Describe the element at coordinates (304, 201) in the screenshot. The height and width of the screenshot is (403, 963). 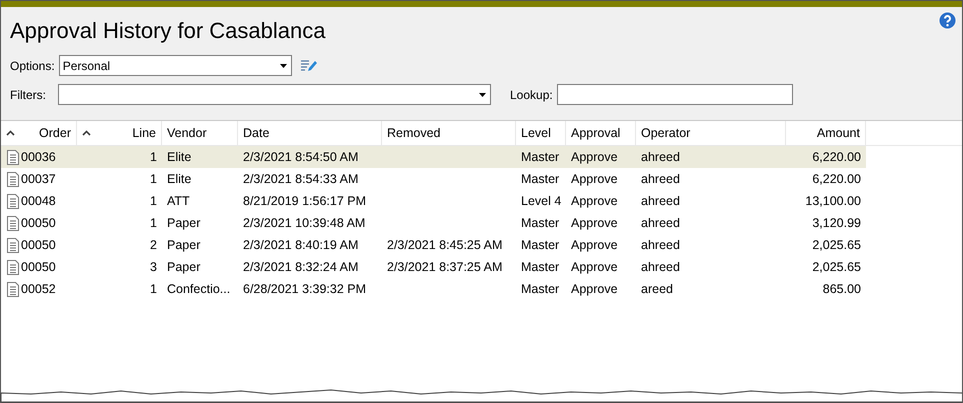
I see `table-cell: 8/21/2019 1:56:17 PM` at that location.